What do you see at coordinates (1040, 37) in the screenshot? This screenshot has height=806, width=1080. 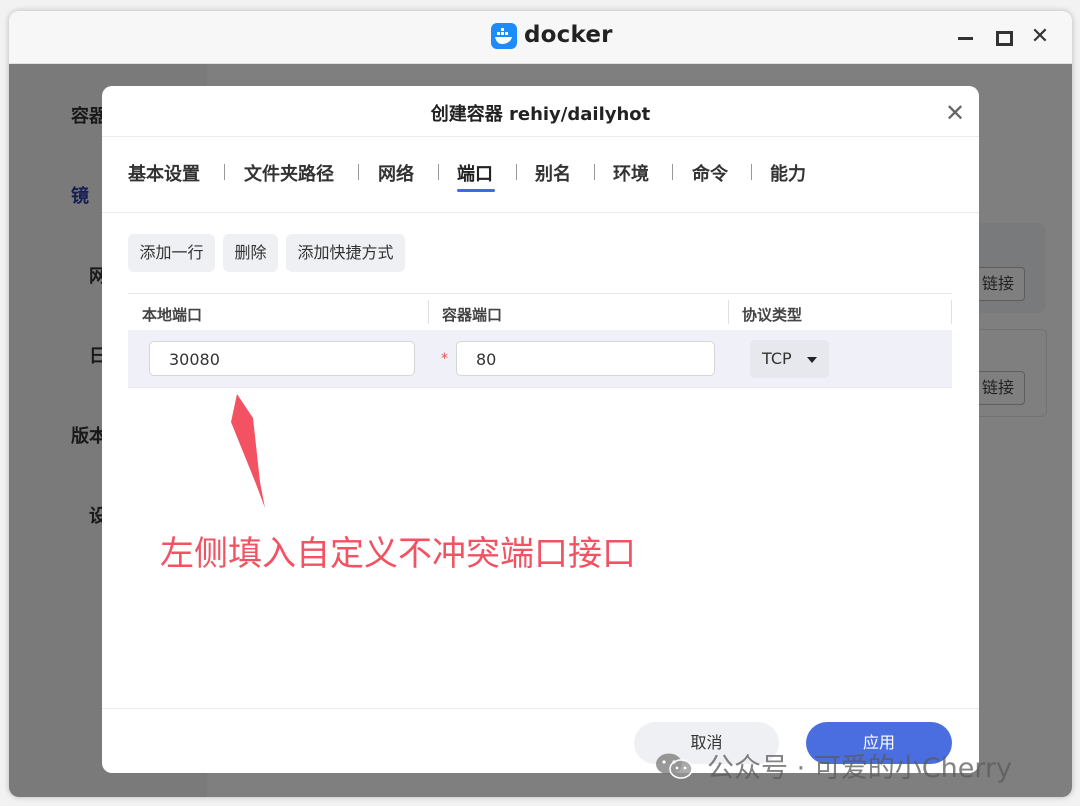 I see `close-window-icon: ✕` at bounding box center [1040, 37].